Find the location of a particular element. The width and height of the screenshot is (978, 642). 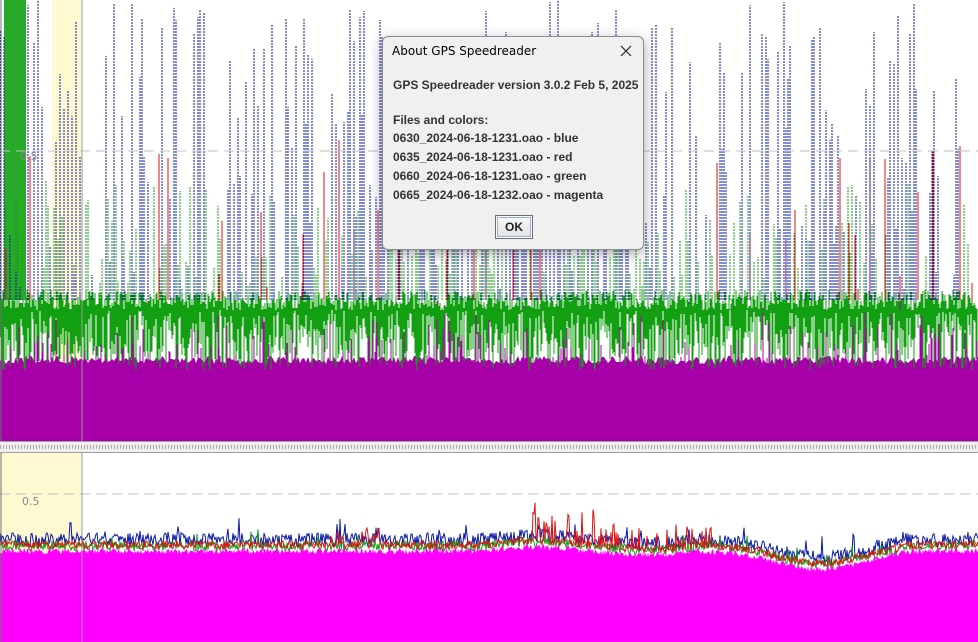

close-button is located at coordinates (626, 51).